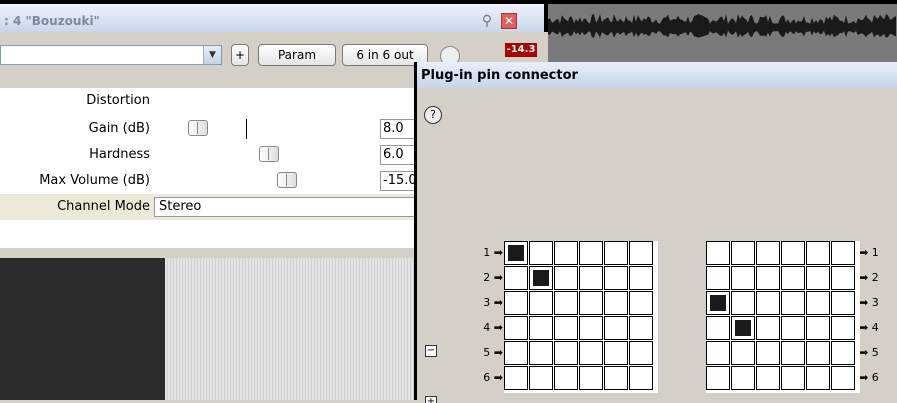 The height and width of the screenshot is (403, 897). I want to click on section-header: Distortion, so click(118, 100).